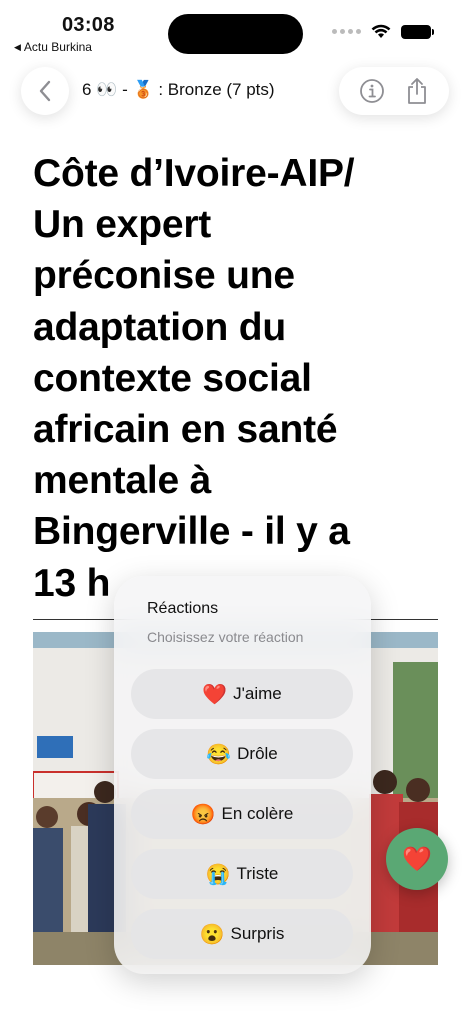 This screenshot has height=1024, width=471. What do you see at coordinates (257, 693) in the screenshot?
I see `reaction-label: J'aime` at bounding box center [257, 693].